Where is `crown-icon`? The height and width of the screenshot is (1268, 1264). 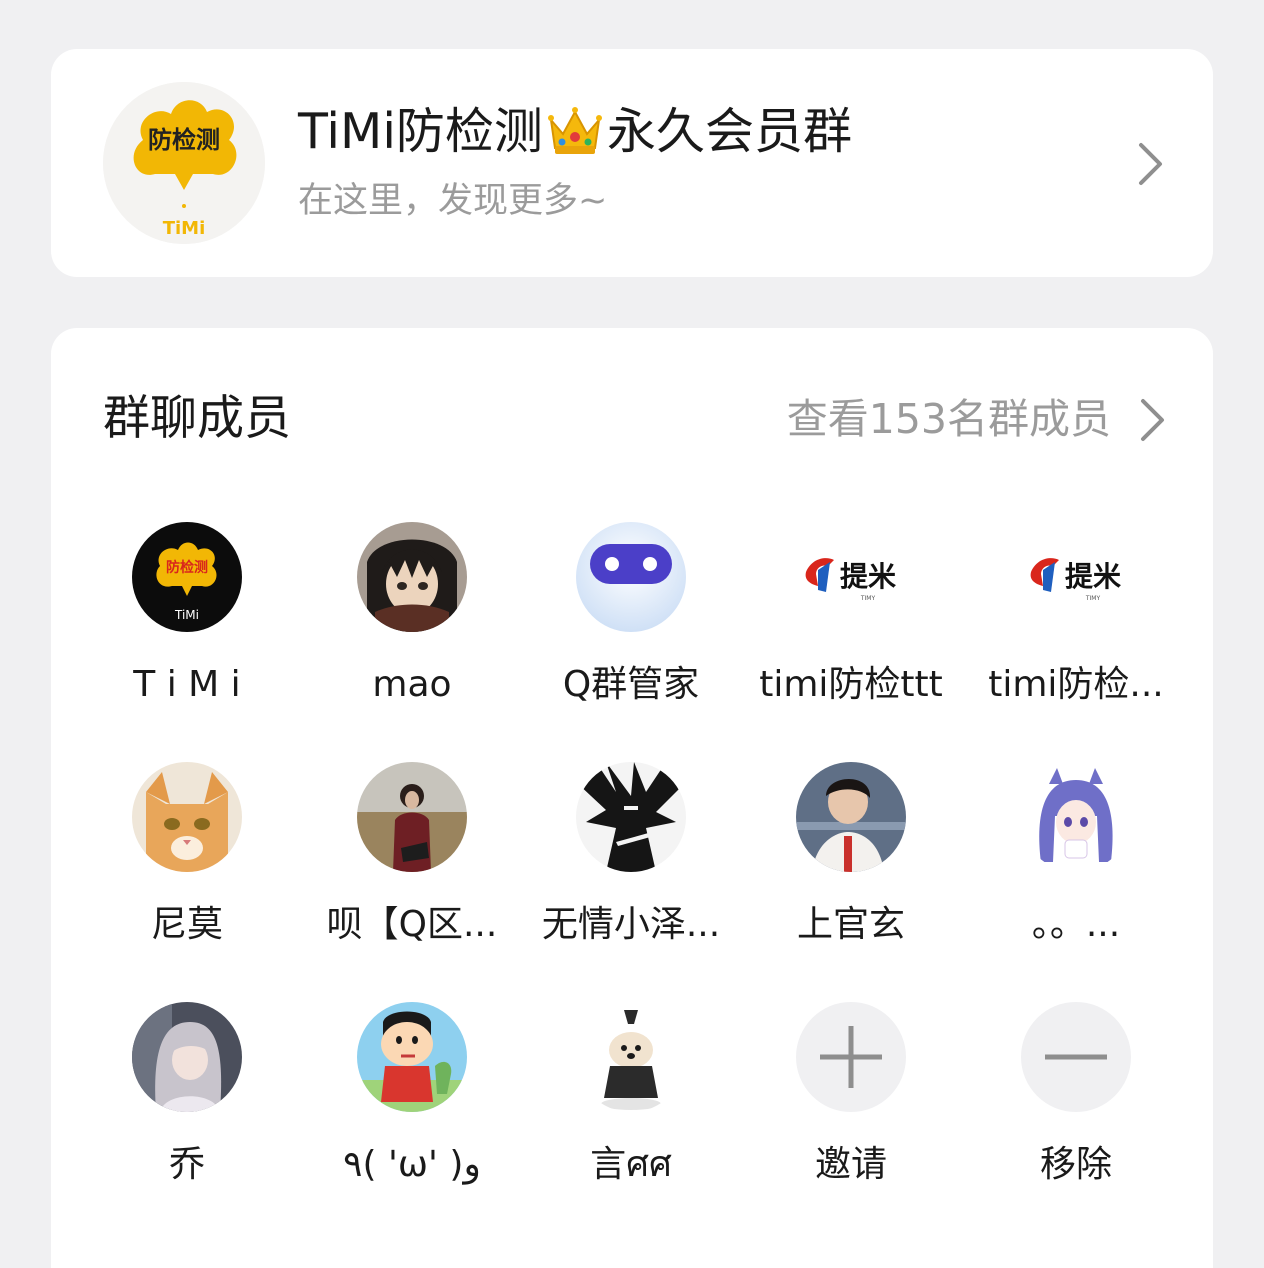
crown-icon is located at coordinates (575, 132).